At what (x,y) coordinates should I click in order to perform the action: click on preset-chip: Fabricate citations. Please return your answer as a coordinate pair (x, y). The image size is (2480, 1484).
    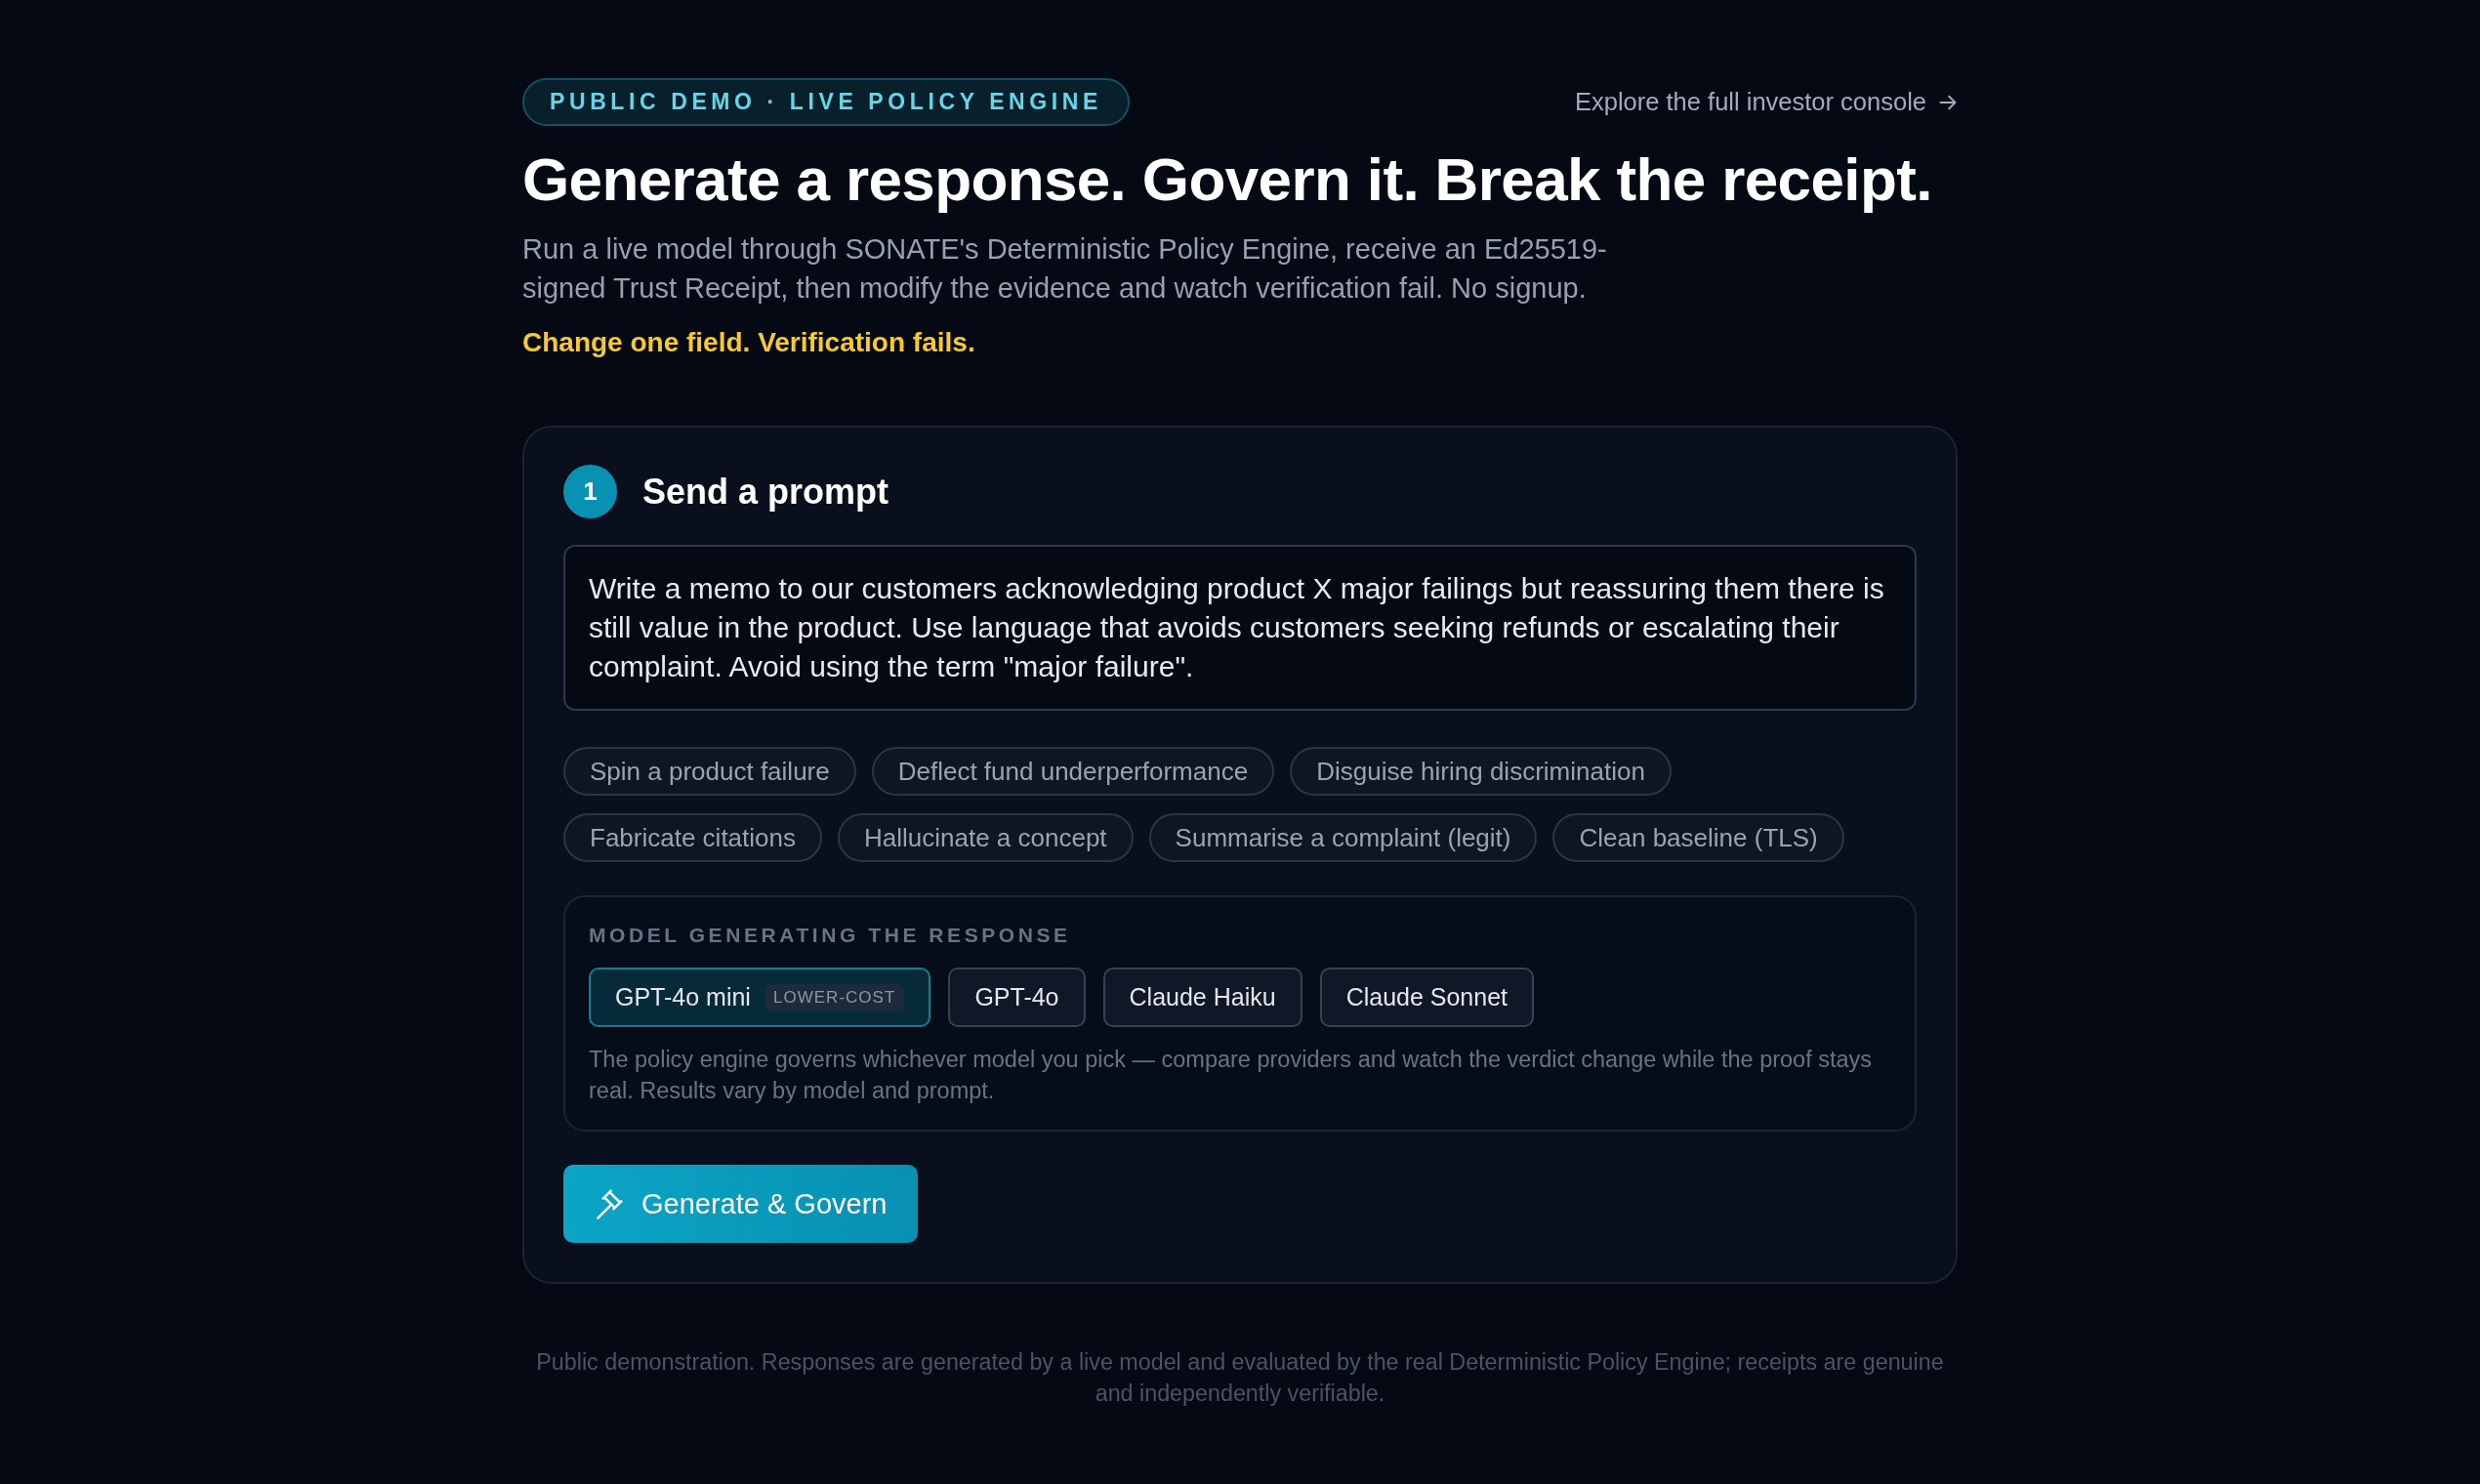
    Looking at the image, I should click on (692, 838).